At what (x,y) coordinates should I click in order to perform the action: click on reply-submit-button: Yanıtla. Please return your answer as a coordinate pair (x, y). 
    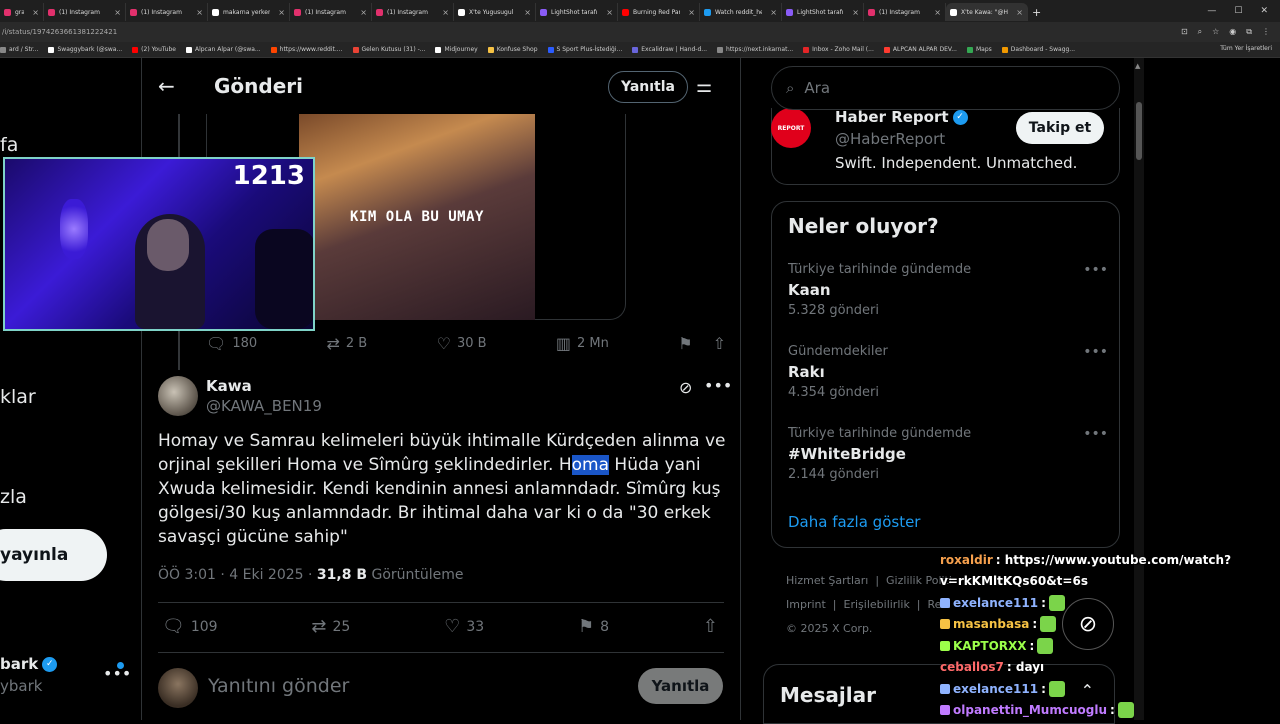
    Looking at the image, I should click on (680, 686).